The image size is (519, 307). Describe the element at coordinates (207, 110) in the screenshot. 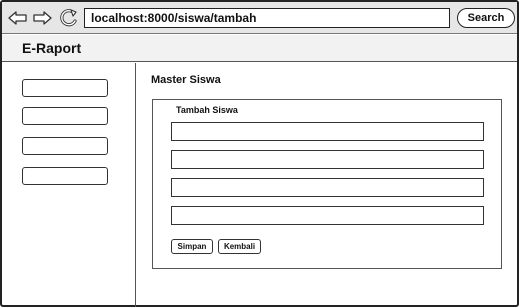

I see `form-title: Tambah Siswa` at that location.